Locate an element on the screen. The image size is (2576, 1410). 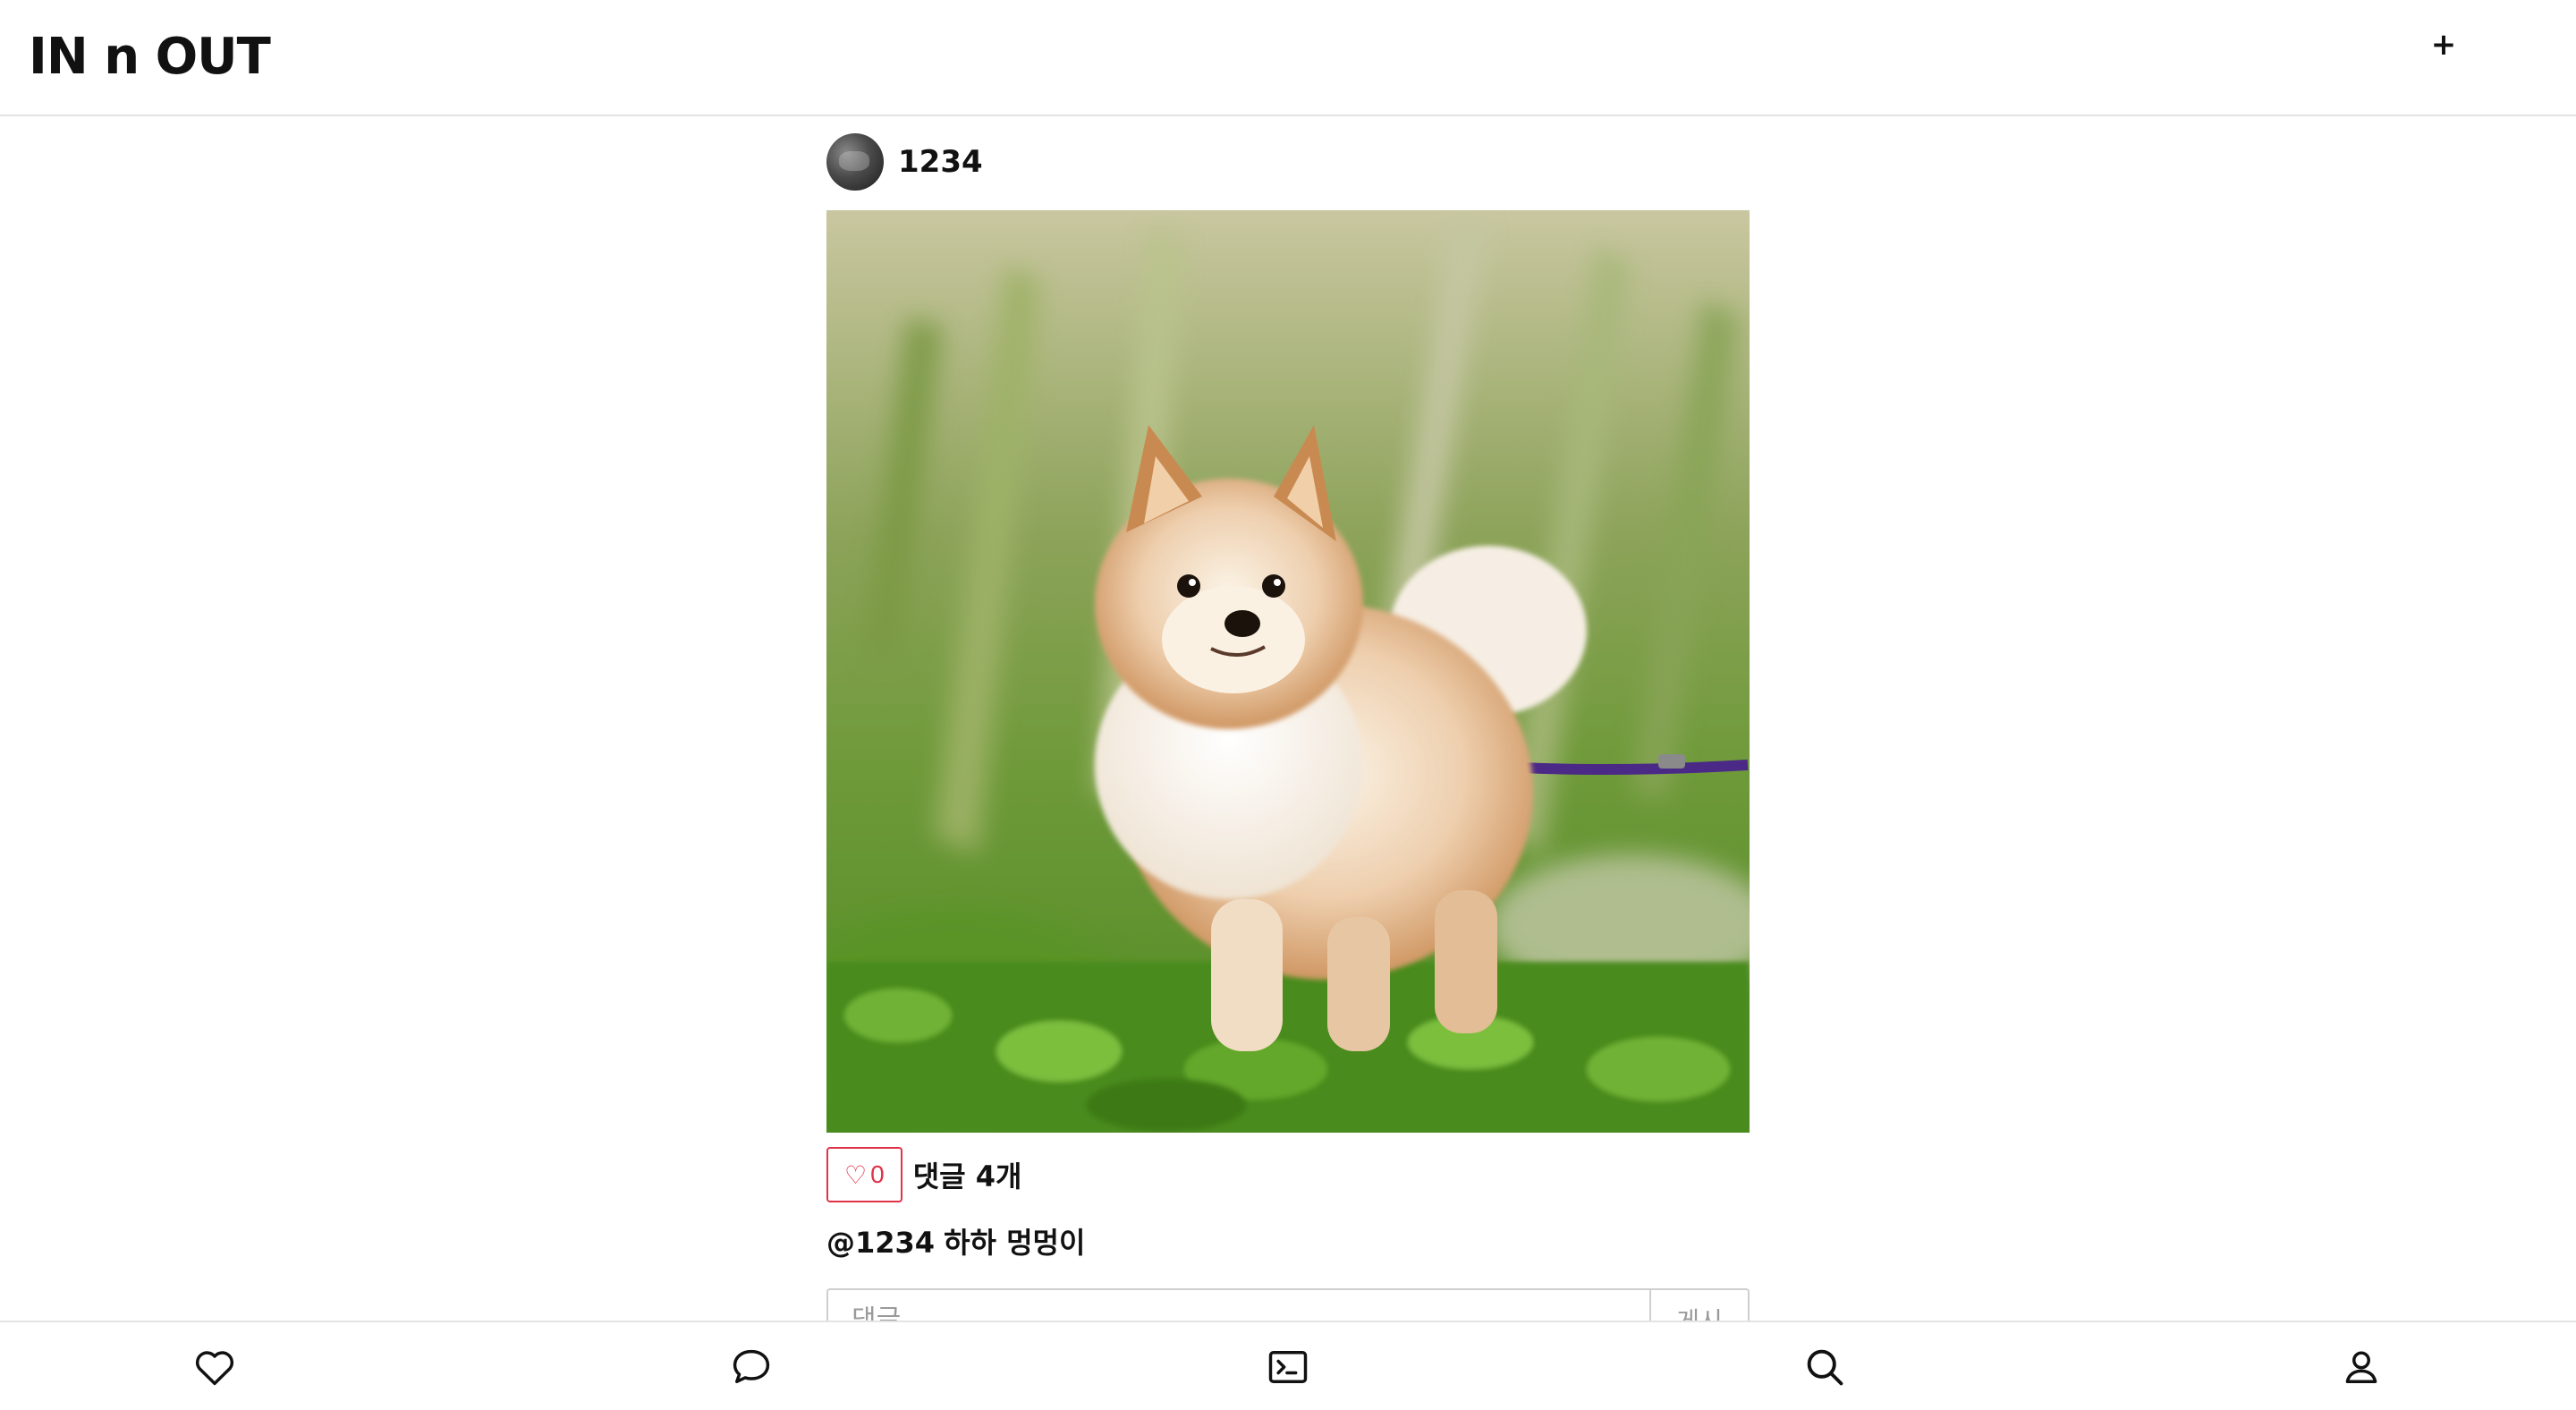
post-username: 1234 is located at coordinates (940, 162).